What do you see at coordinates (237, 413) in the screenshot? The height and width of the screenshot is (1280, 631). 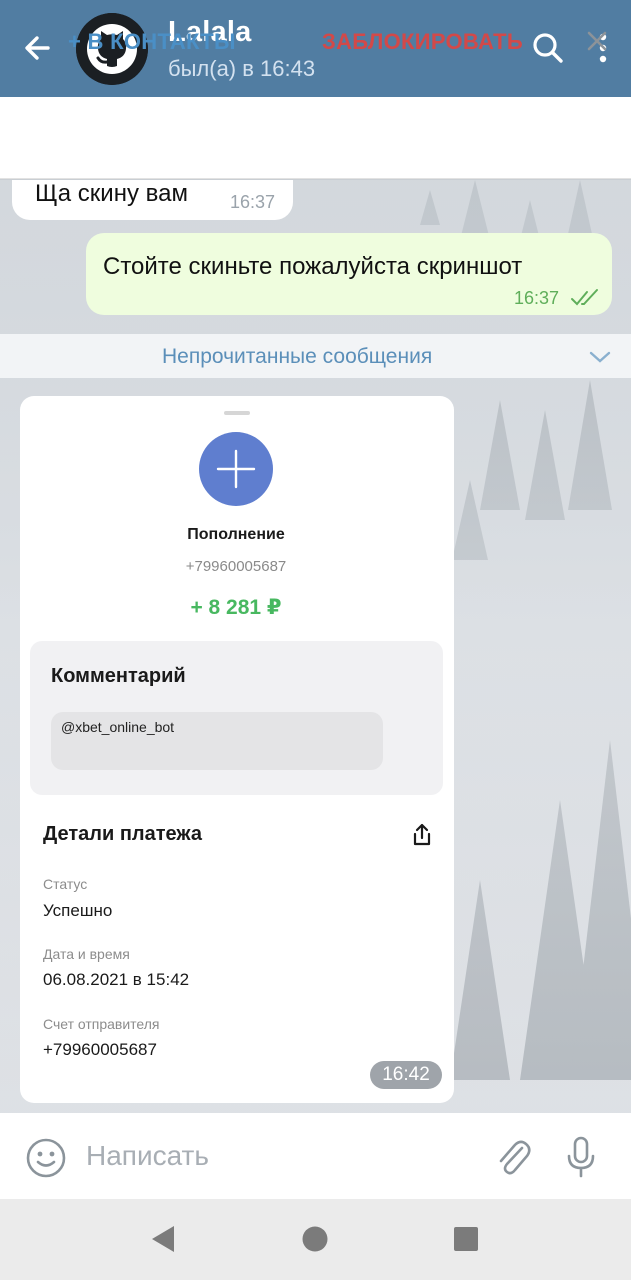 I see `sheet-drag-handle` at bounding box center [237, 413].